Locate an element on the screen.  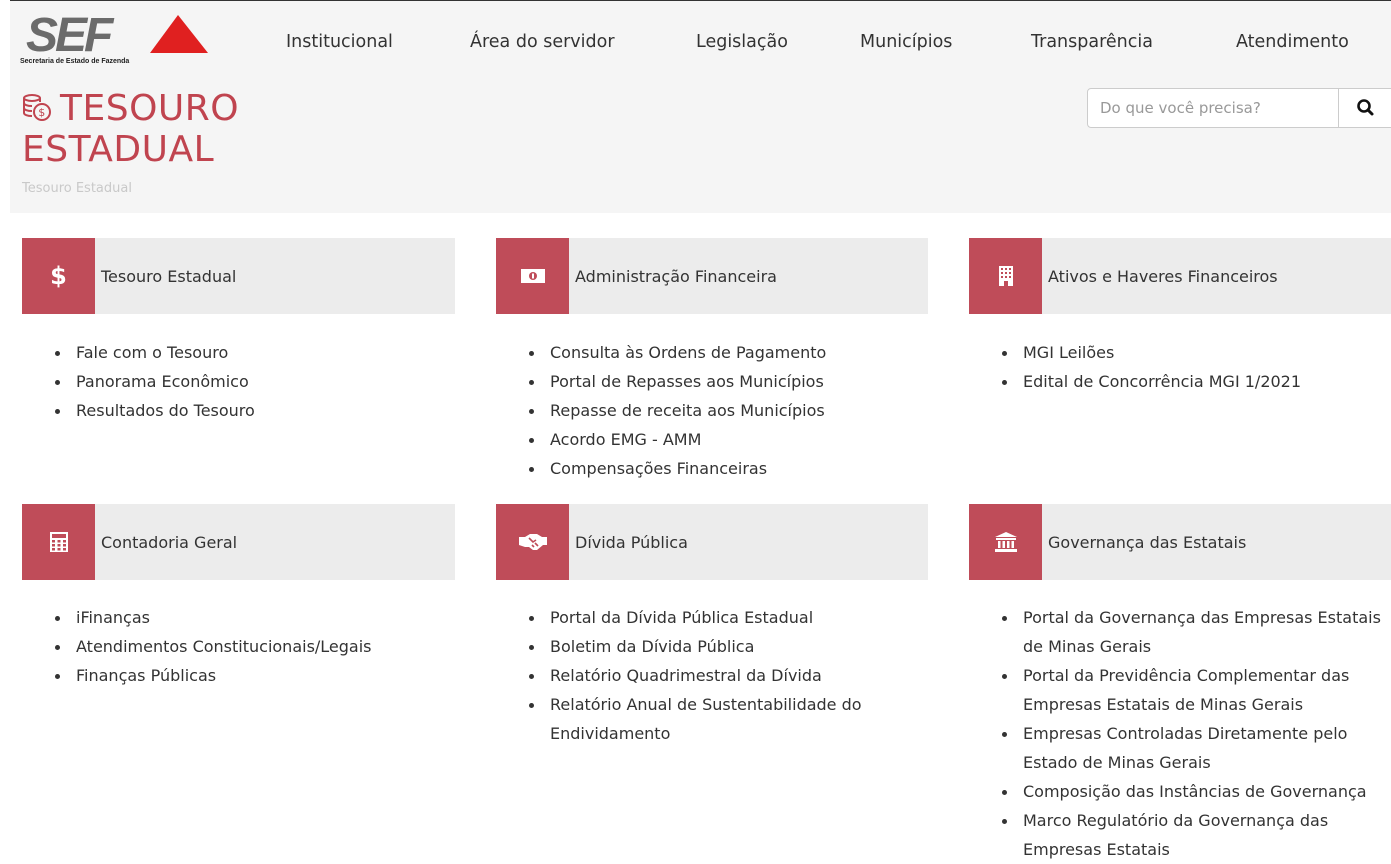
handshake-icon is located at coordinates (532, 542).